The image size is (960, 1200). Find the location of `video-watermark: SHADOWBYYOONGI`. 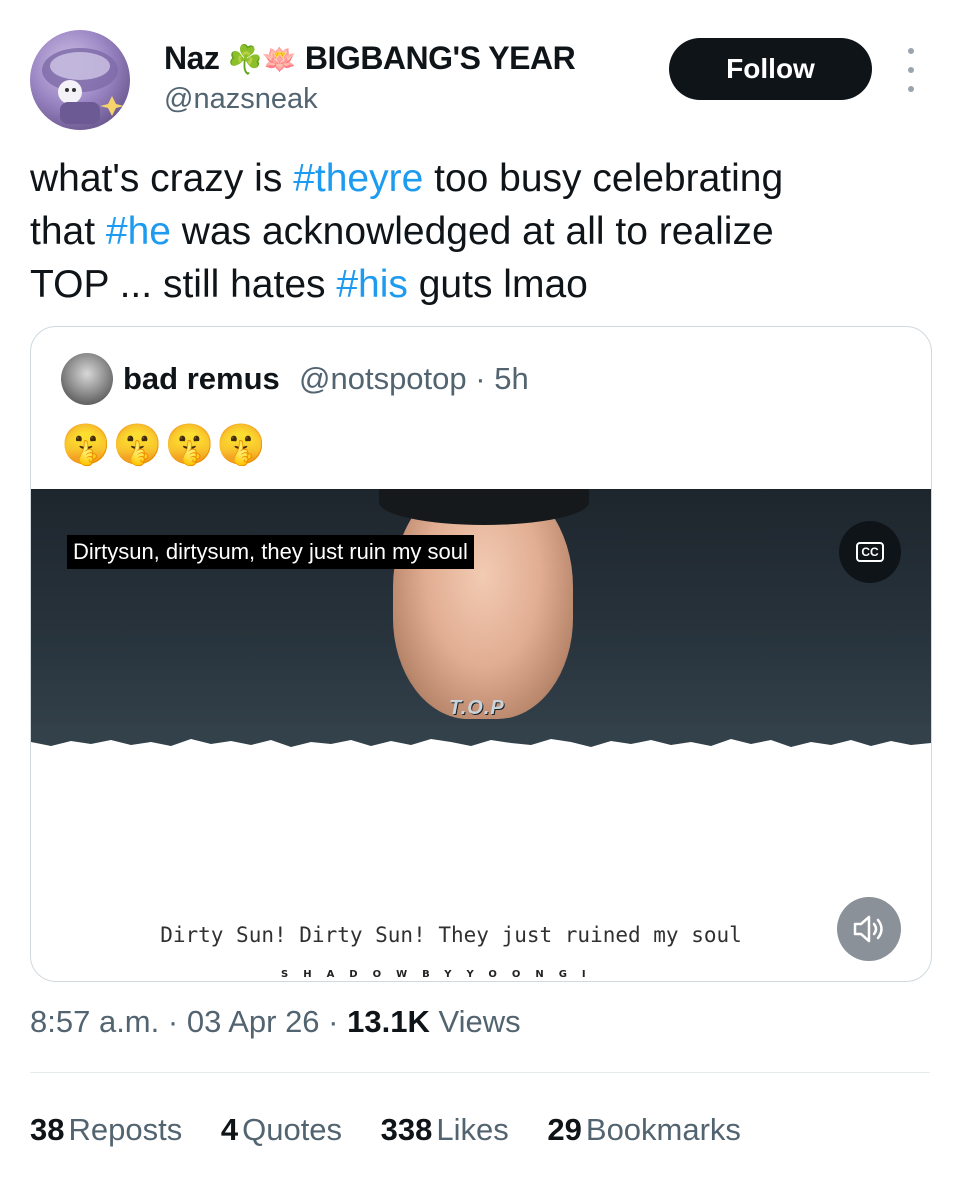

video-watermark: SHADOWBYYOONGI is located at coordinates (441, 974).